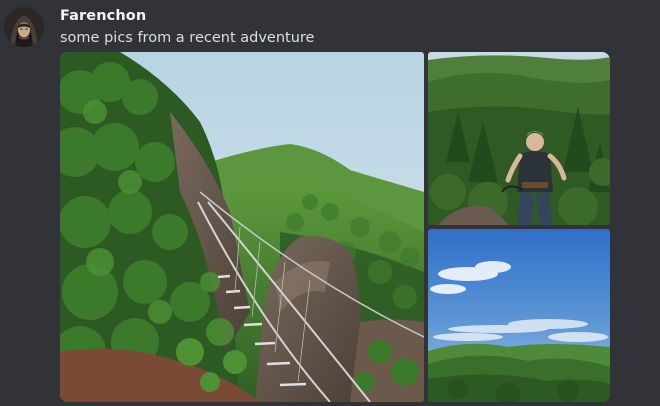  I want to click on avatar-image, so click(24, 27).